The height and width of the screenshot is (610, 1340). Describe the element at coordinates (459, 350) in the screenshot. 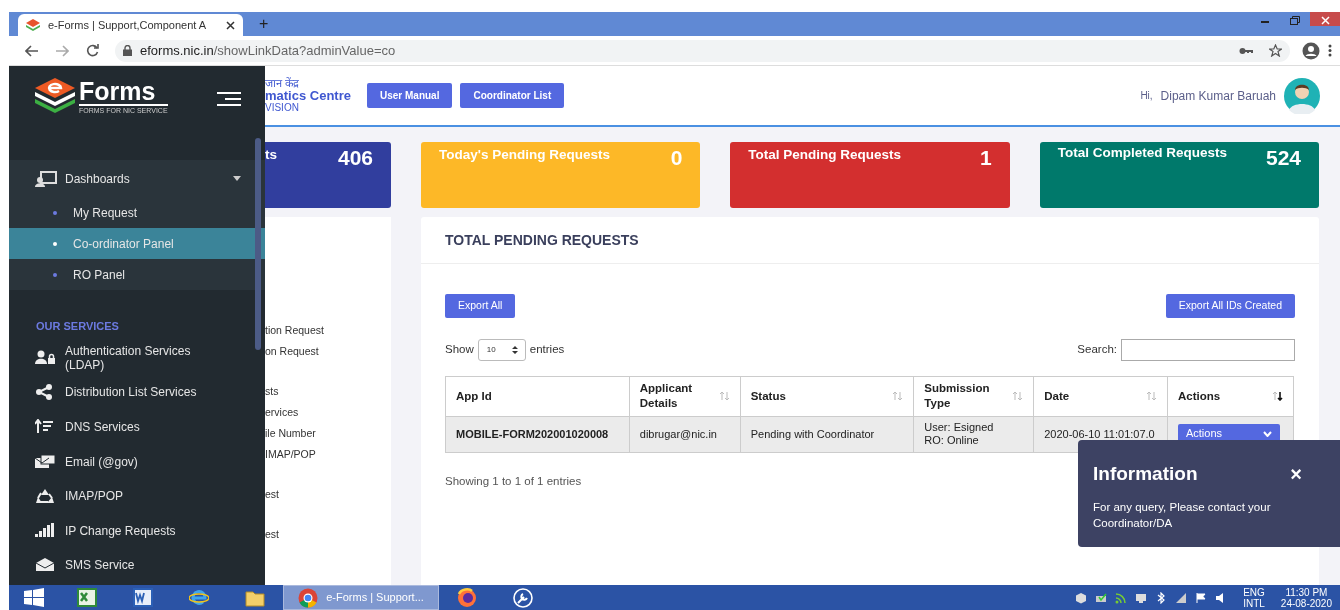

I see `show-label: Show` at that location.